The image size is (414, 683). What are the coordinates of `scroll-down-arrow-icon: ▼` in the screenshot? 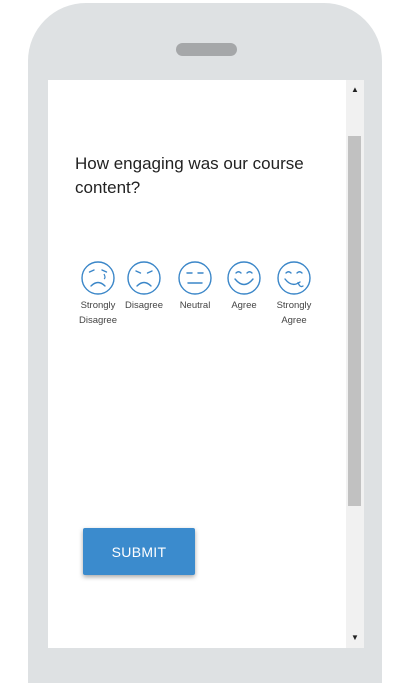 It's located at (355, 638).